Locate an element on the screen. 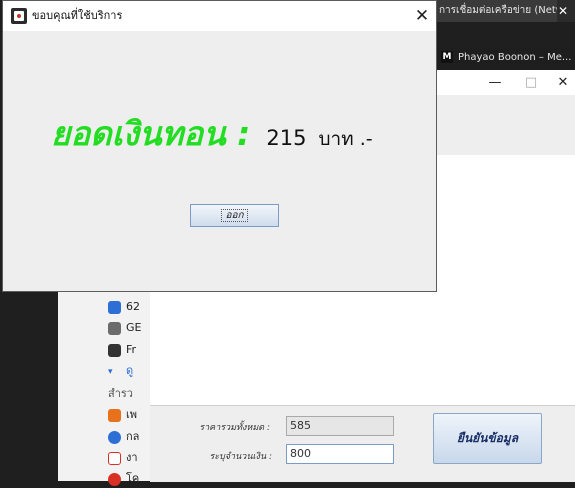  minimize-icon: — is located at coordinates (495, 82).